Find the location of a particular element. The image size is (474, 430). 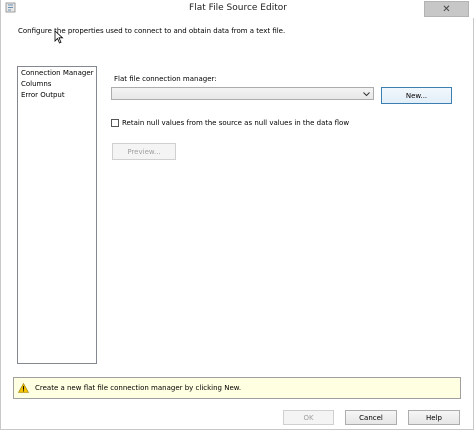

retain-nulls-checkbox is located at coordinates (115, 123).